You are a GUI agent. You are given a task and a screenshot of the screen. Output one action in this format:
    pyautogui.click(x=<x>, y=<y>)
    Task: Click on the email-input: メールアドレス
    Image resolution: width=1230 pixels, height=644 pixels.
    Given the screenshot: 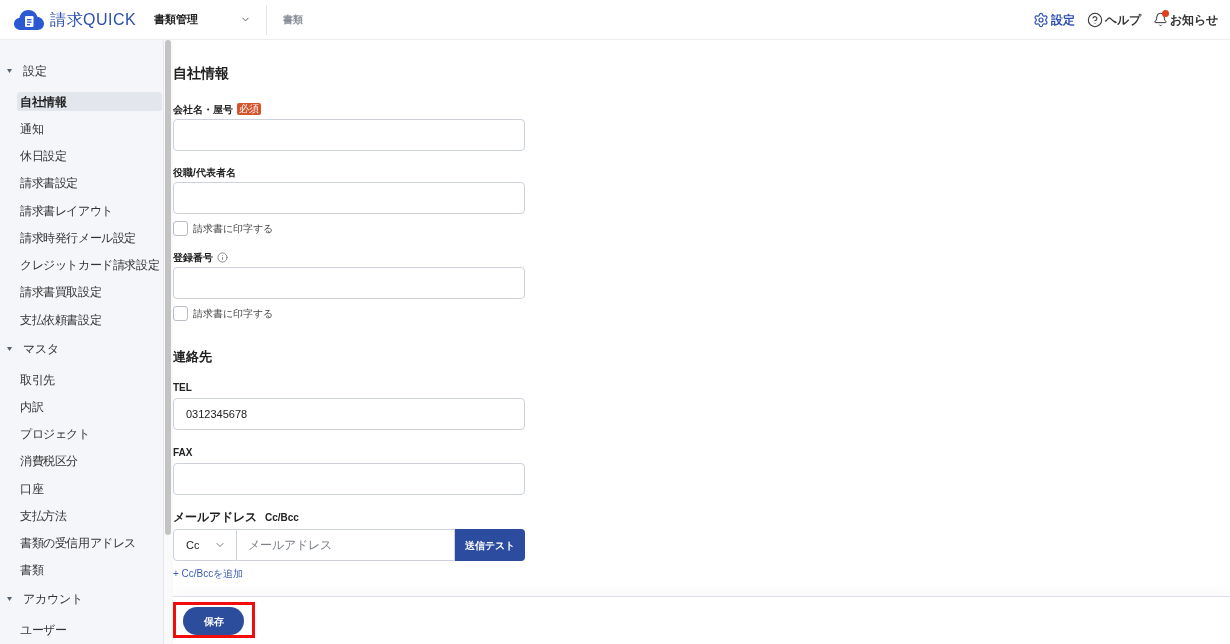 What is the action you would take?
    pyautogui.click(x=346, y=545)
    